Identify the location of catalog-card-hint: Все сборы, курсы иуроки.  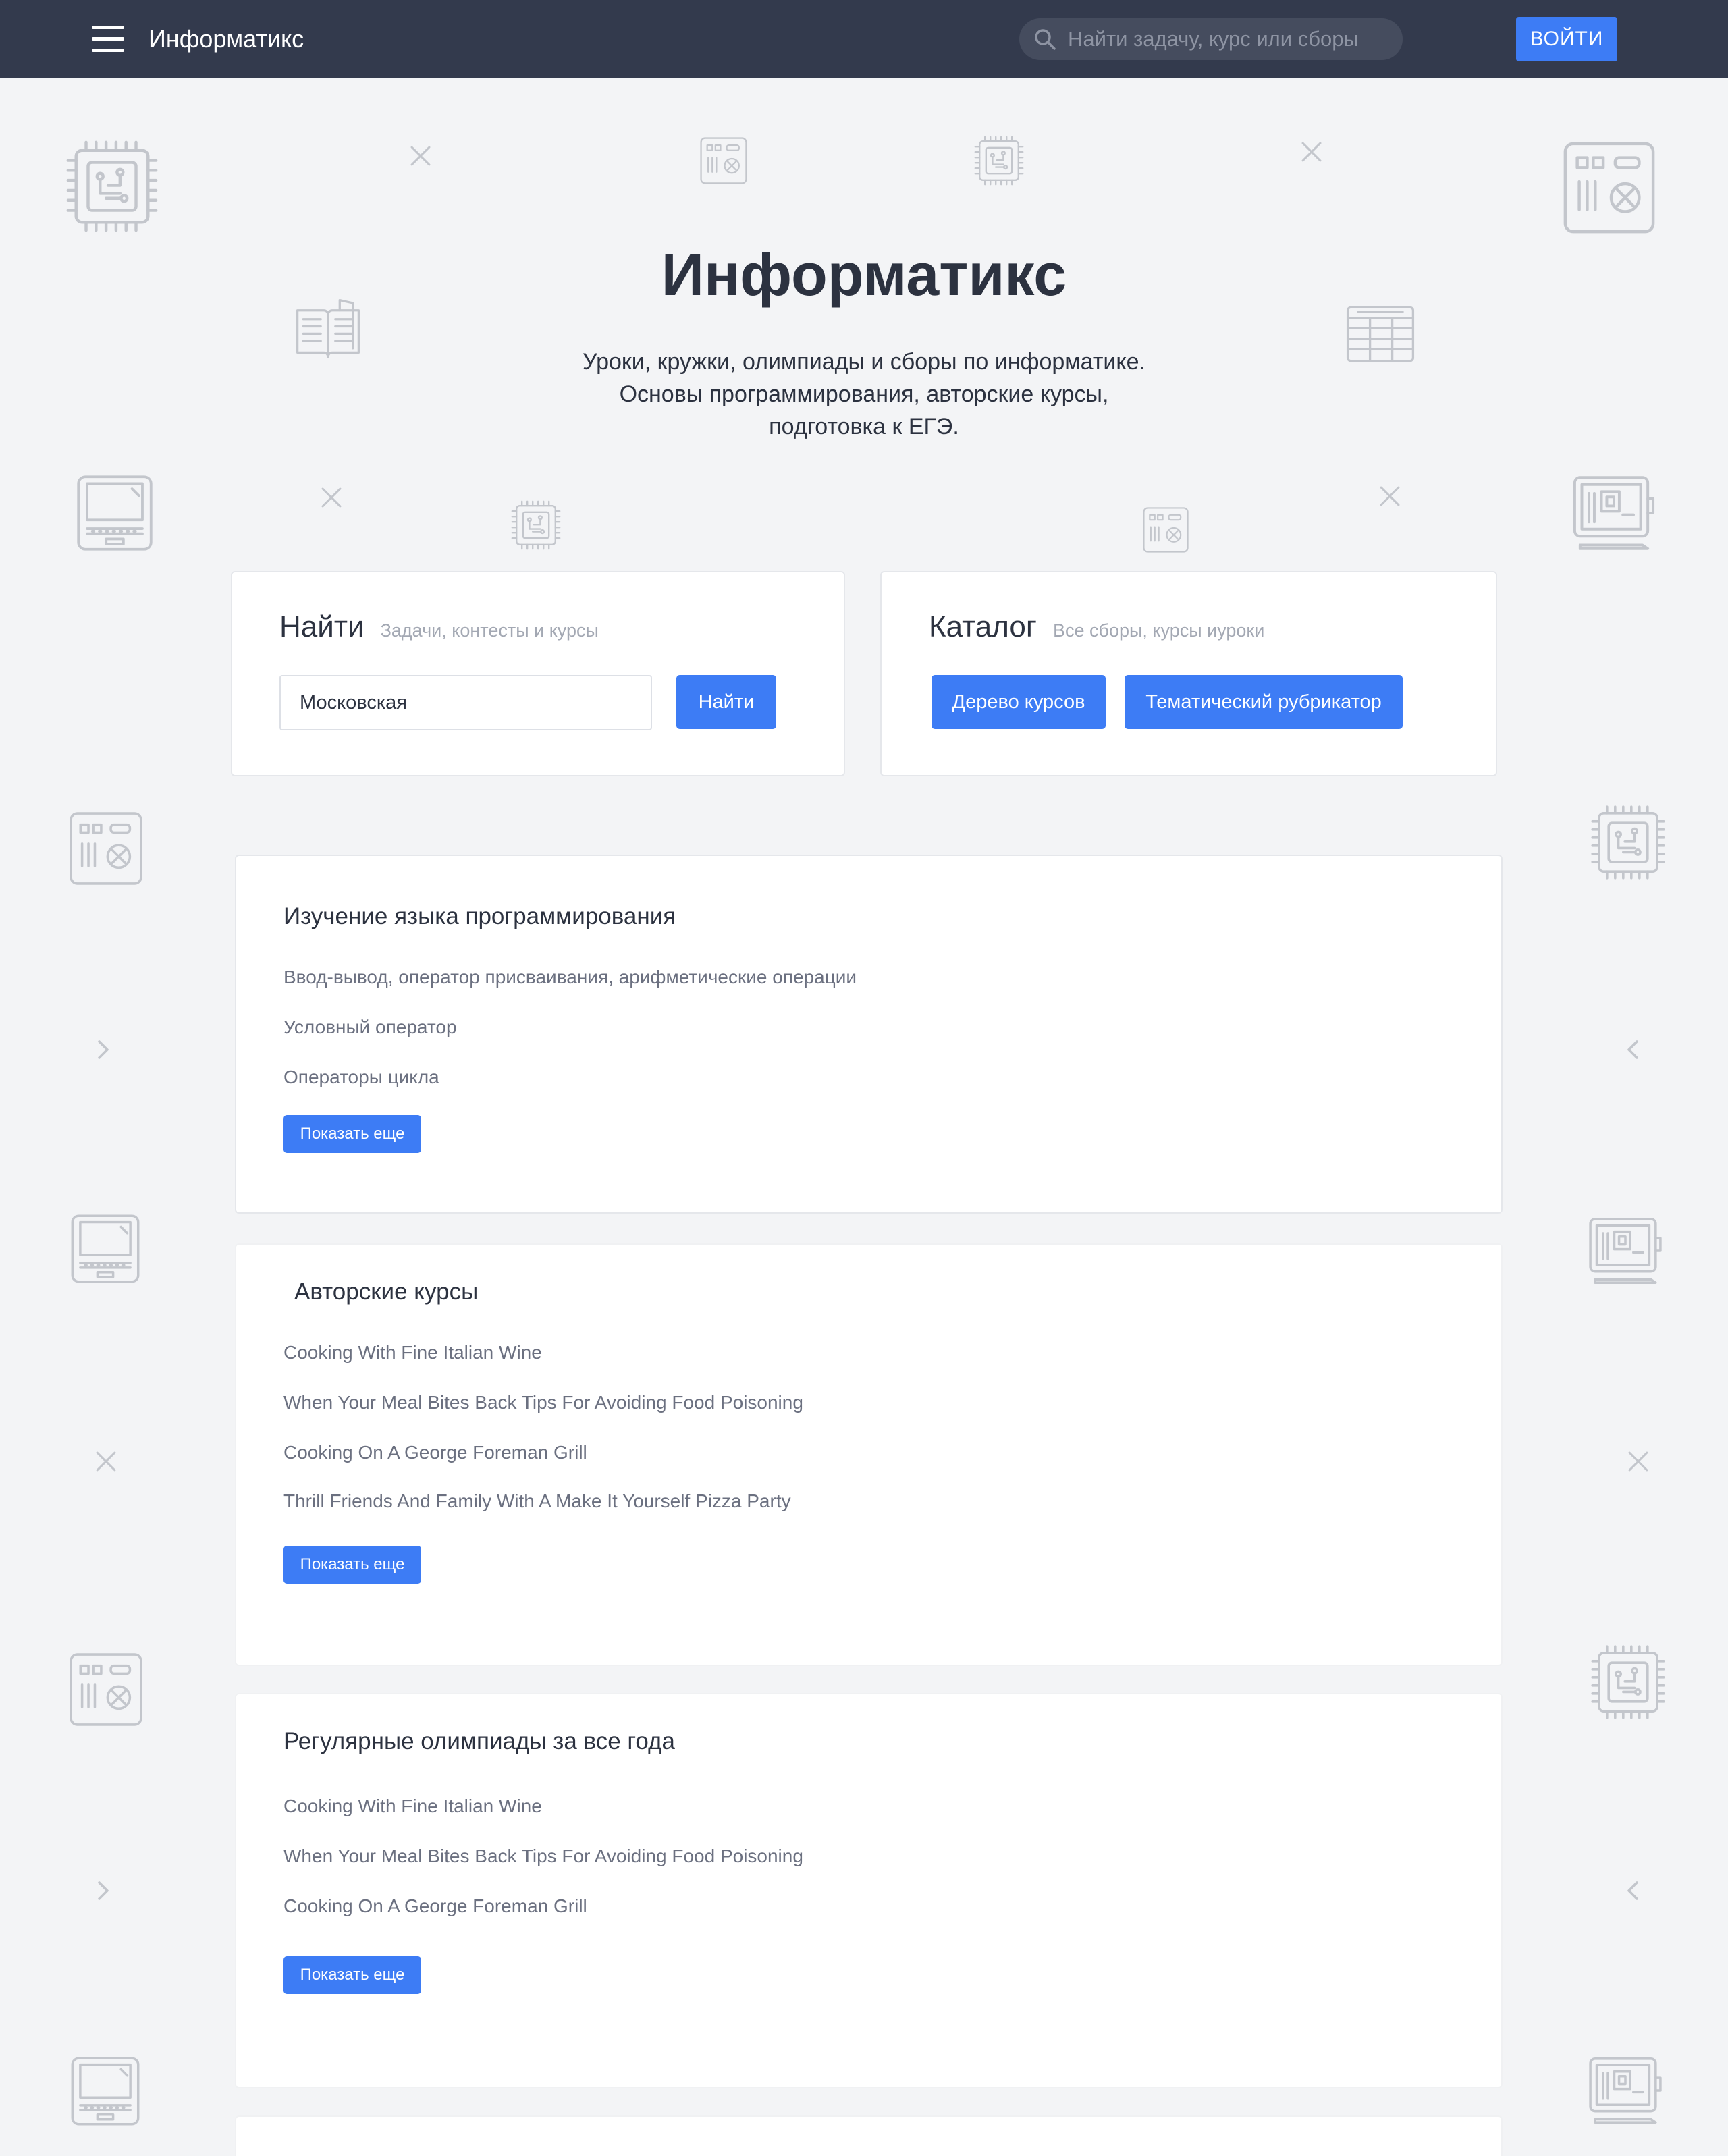
(1158, 630).